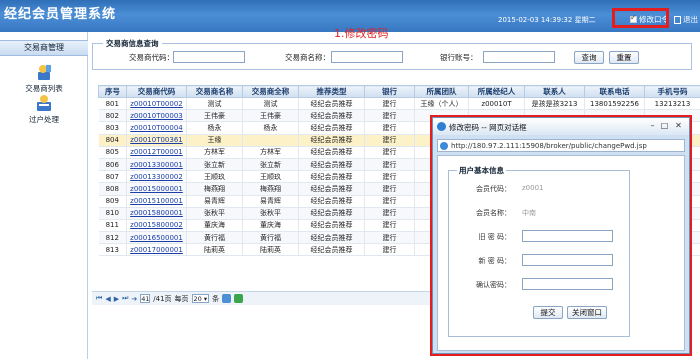  Describe the element at coordinates (214, 213) in the screenshot. I see `table-cell: 张秋平` at that location.